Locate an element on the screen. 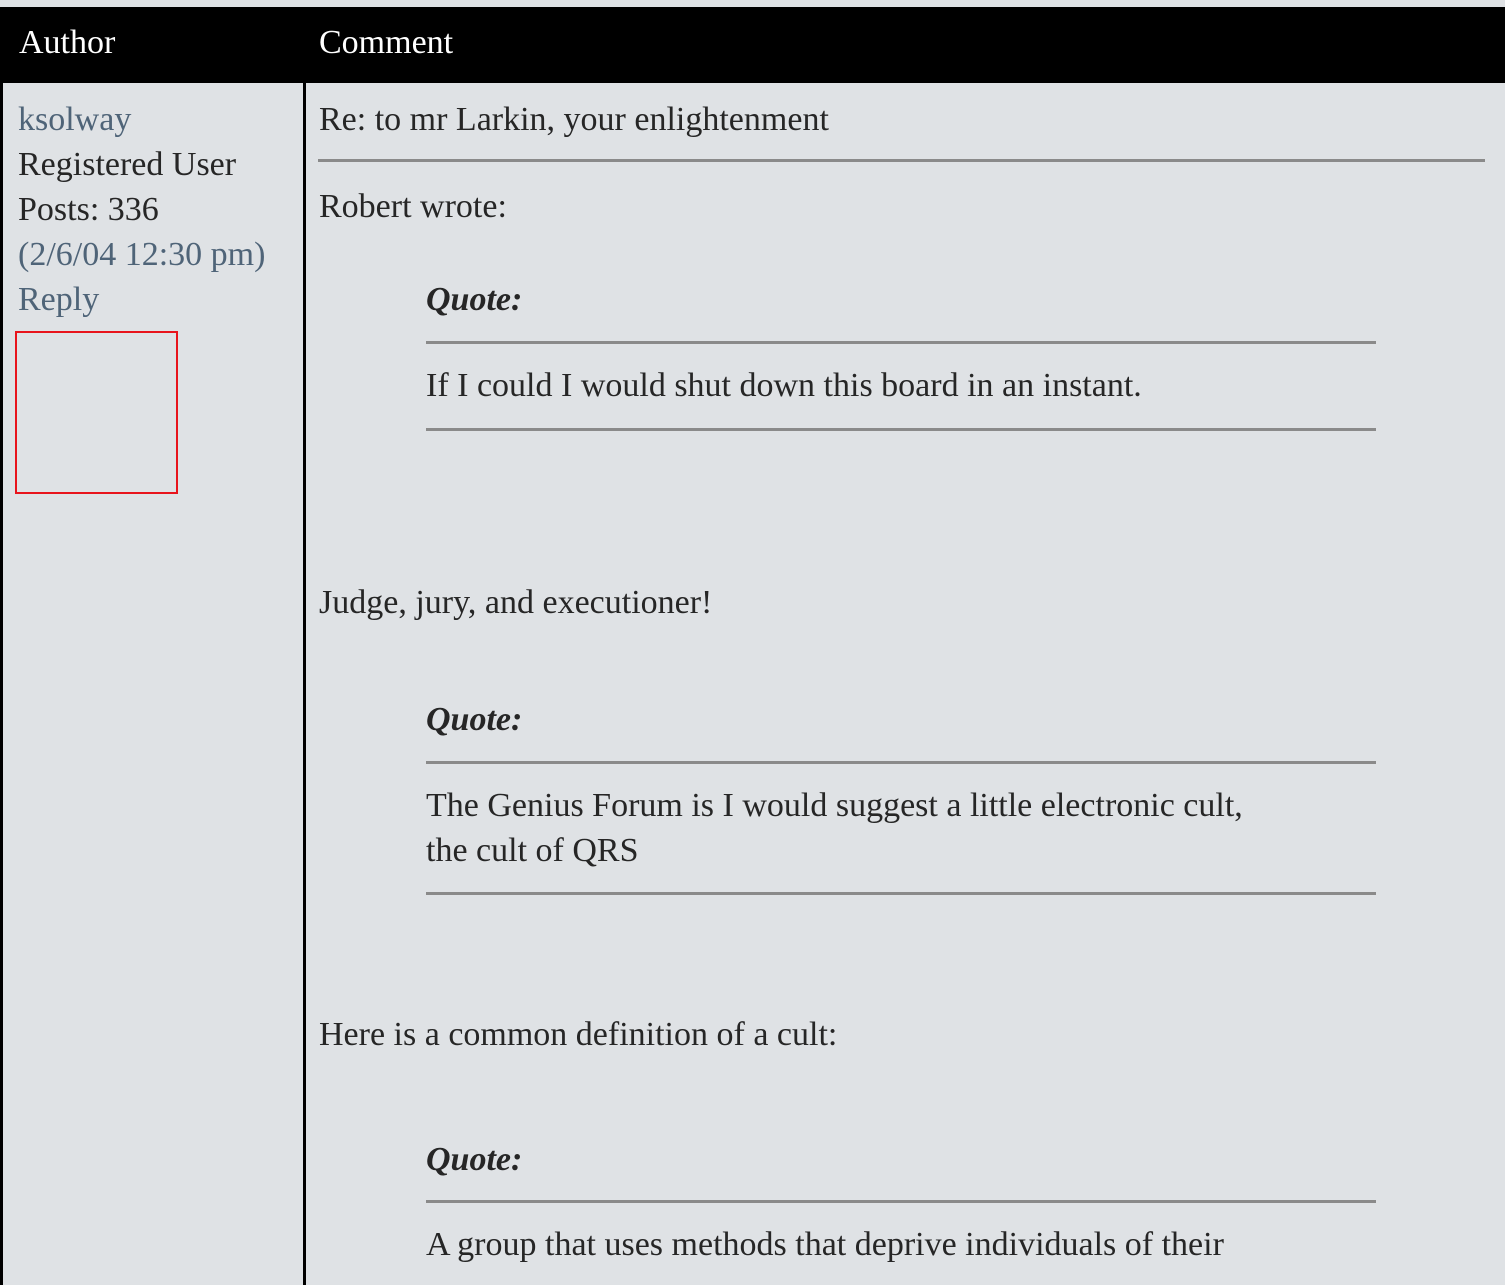 This screenshot has height=1285, width=1505. reply-link: Reply is located at coordinates (158, 299).